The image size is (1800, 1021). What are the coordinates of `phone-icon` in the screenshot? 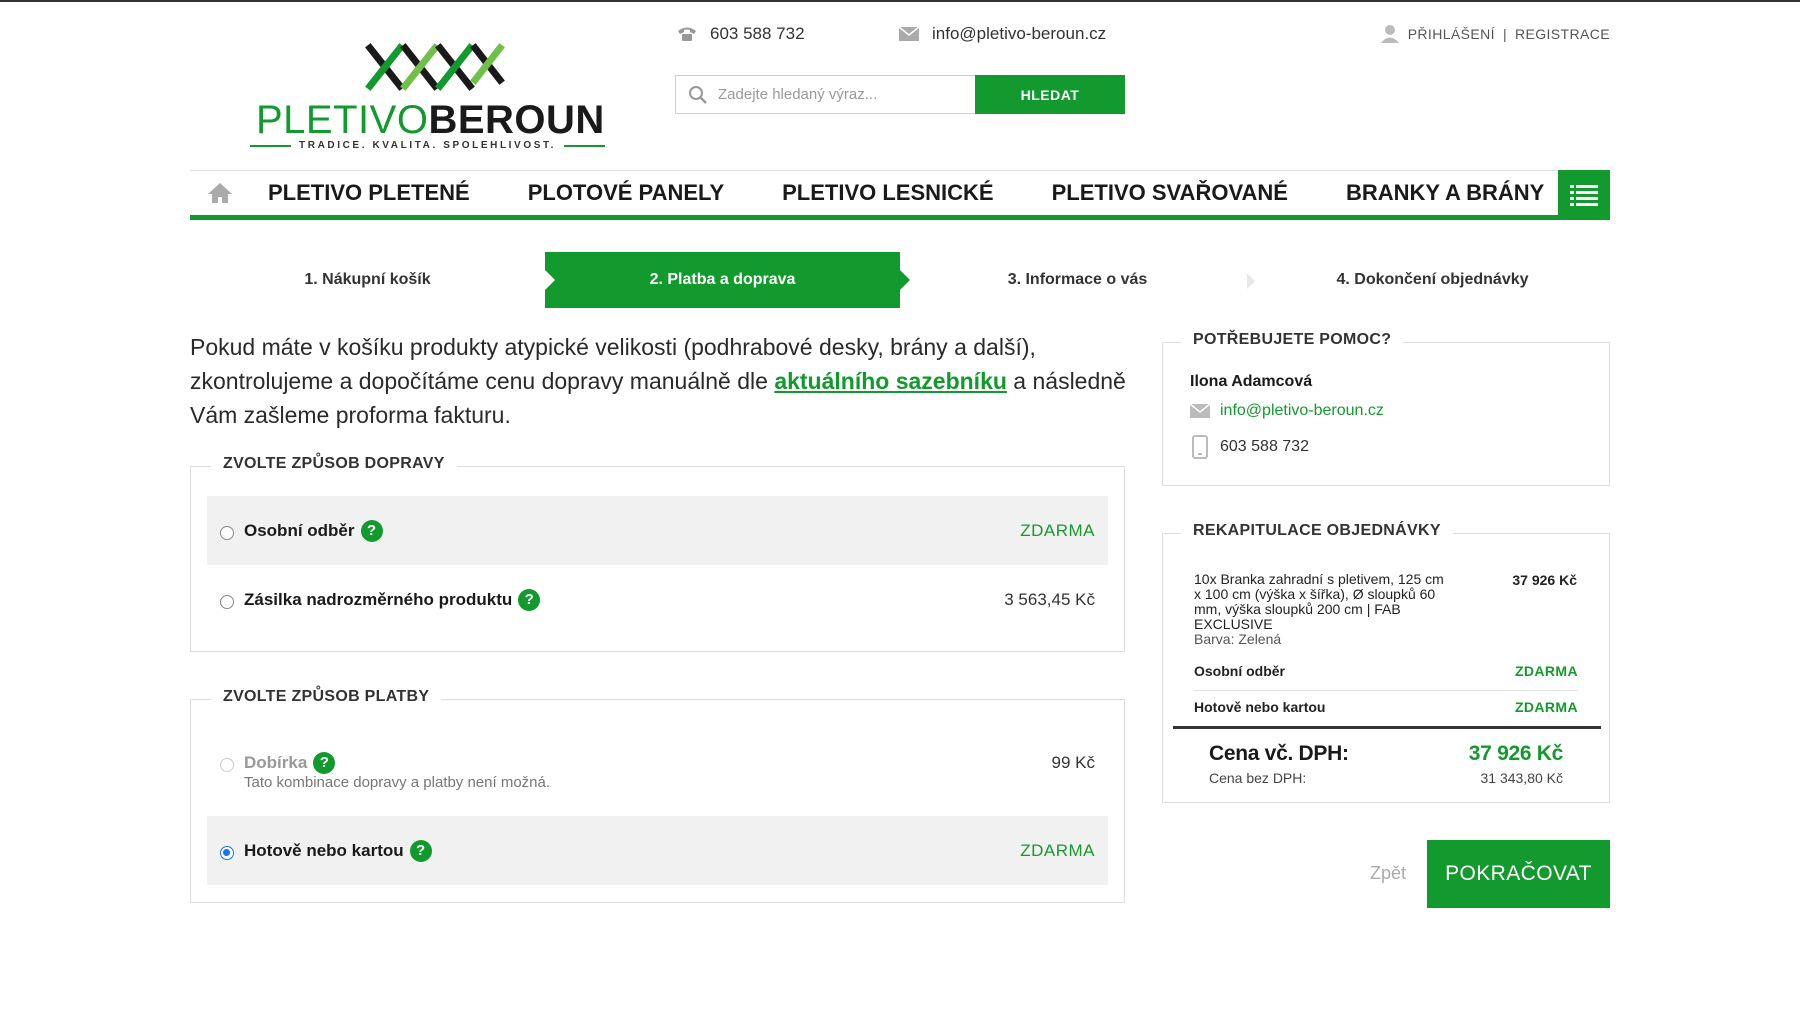 It's located at (687, 34).